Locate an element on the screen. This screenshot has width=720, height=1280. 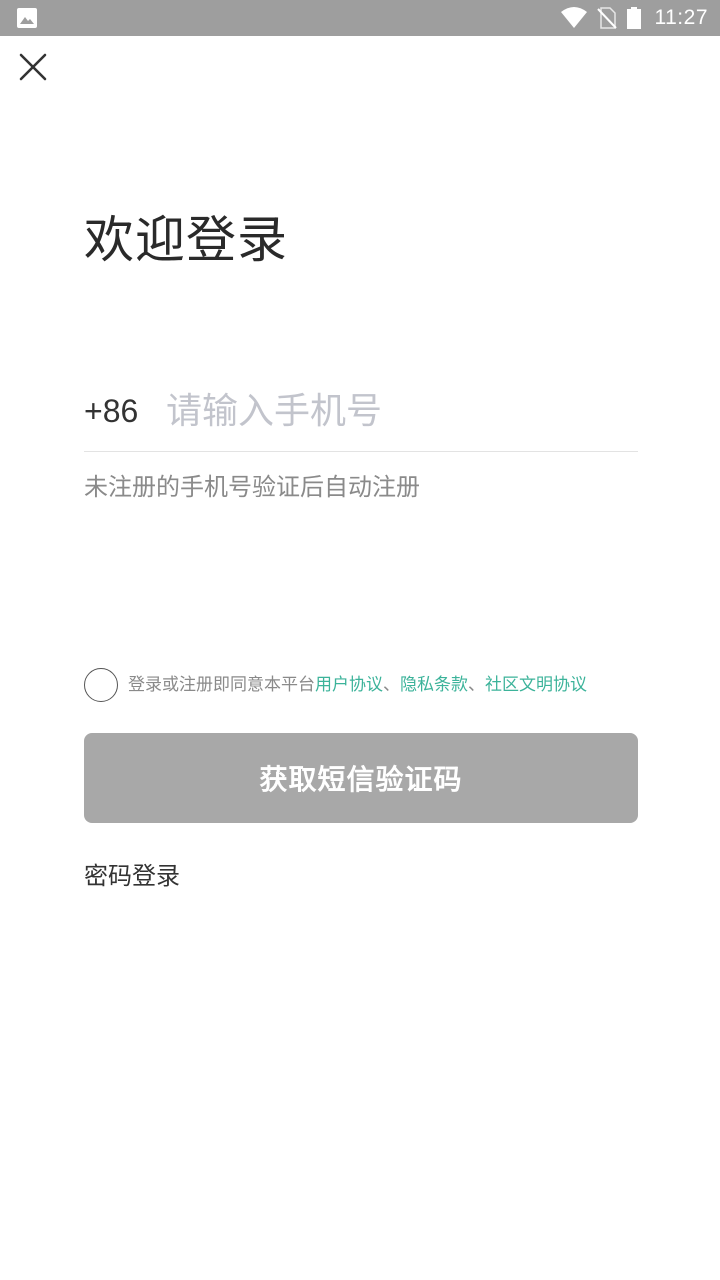
user-agreement-link: 用户协议 is located at coordinates (349, 685).